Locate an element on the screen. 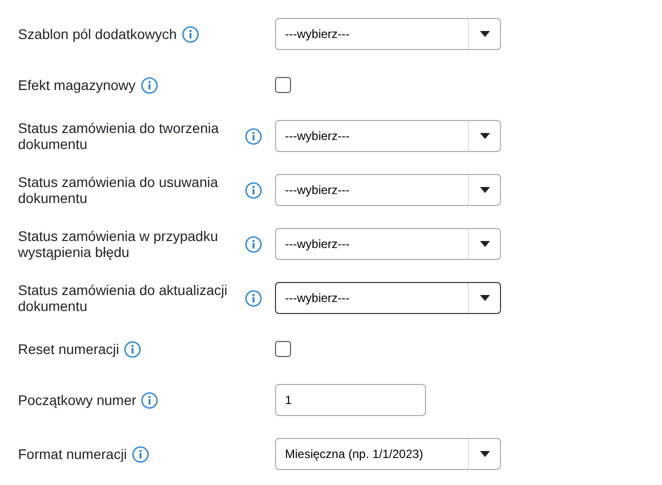 The image size is (662, 485). field-label: Status zamówienia w przypadku wystąpienia błędu is located at coordinates (118, 244).